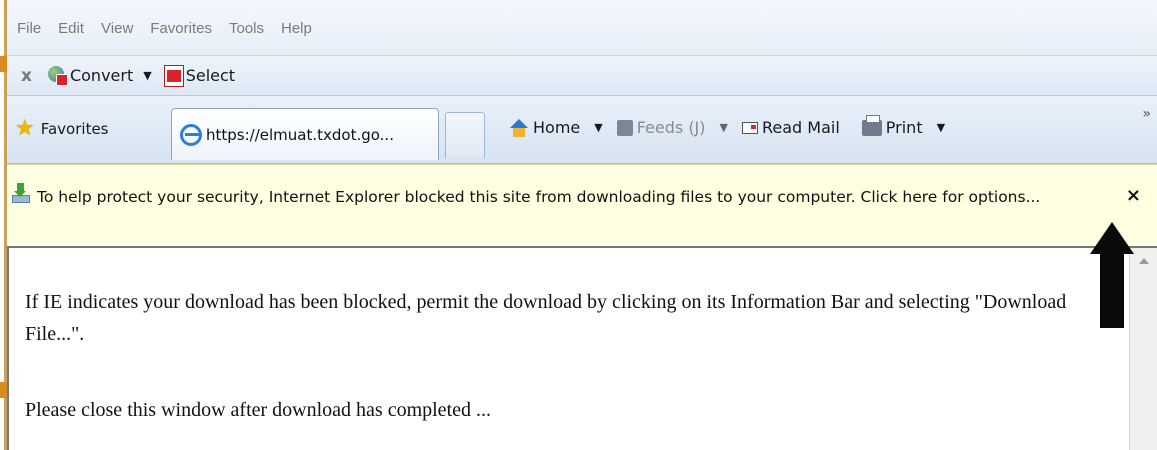 The image size is (1157, 450). What do you see at coordinates (210, 75) in the screenshot?
I see `select-label: Select` at bounding box center [210, 75].